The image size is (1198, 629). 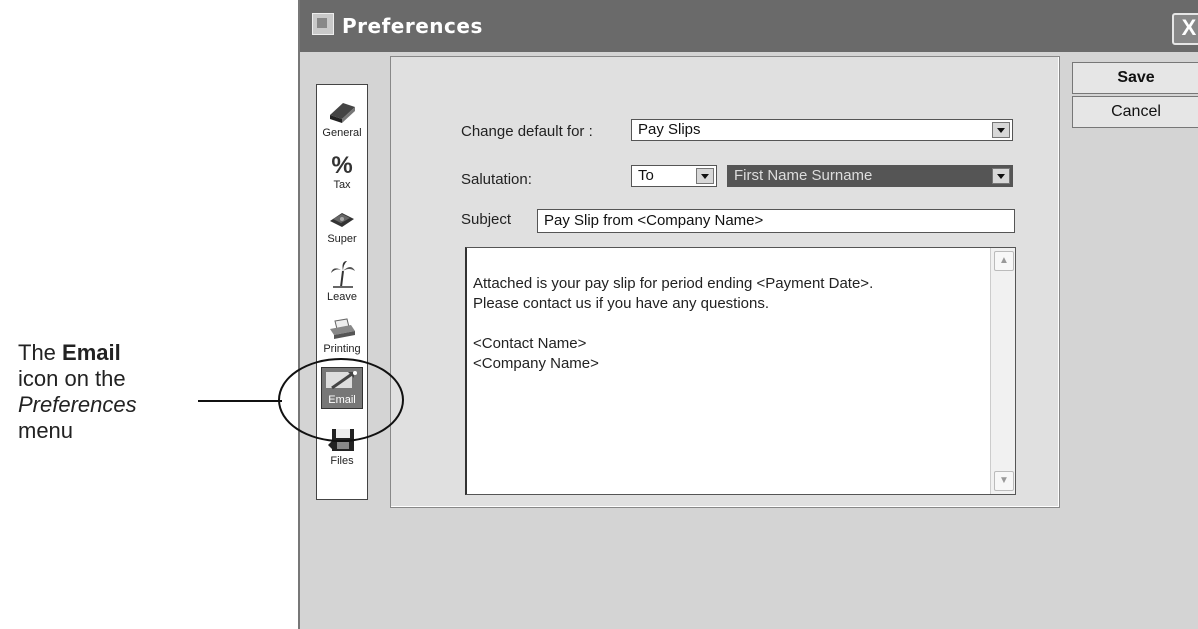 I want to click on salutation-dropdown: To, so click(x=674, y=176).